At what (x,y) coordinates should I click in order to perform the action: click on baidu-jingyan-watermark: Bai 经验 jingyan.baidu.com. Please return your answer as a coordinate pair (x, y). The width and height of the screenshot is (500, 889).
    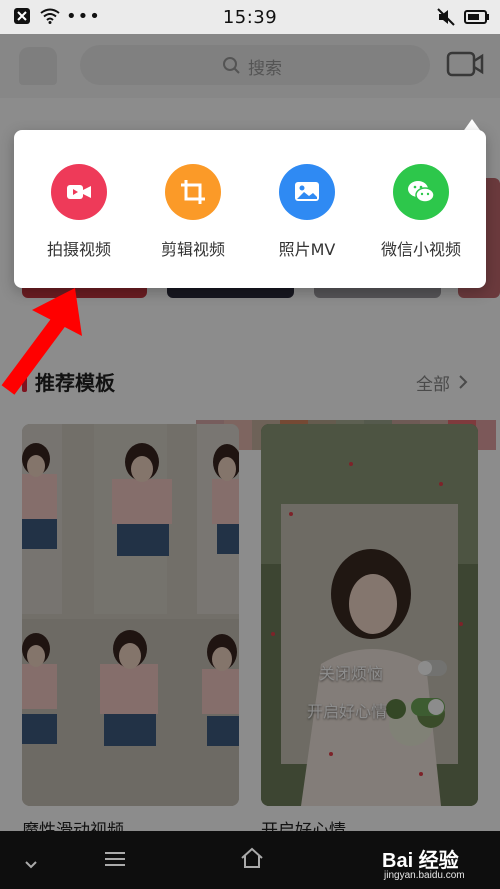
    Looking at the image, I should click on (436, 863).